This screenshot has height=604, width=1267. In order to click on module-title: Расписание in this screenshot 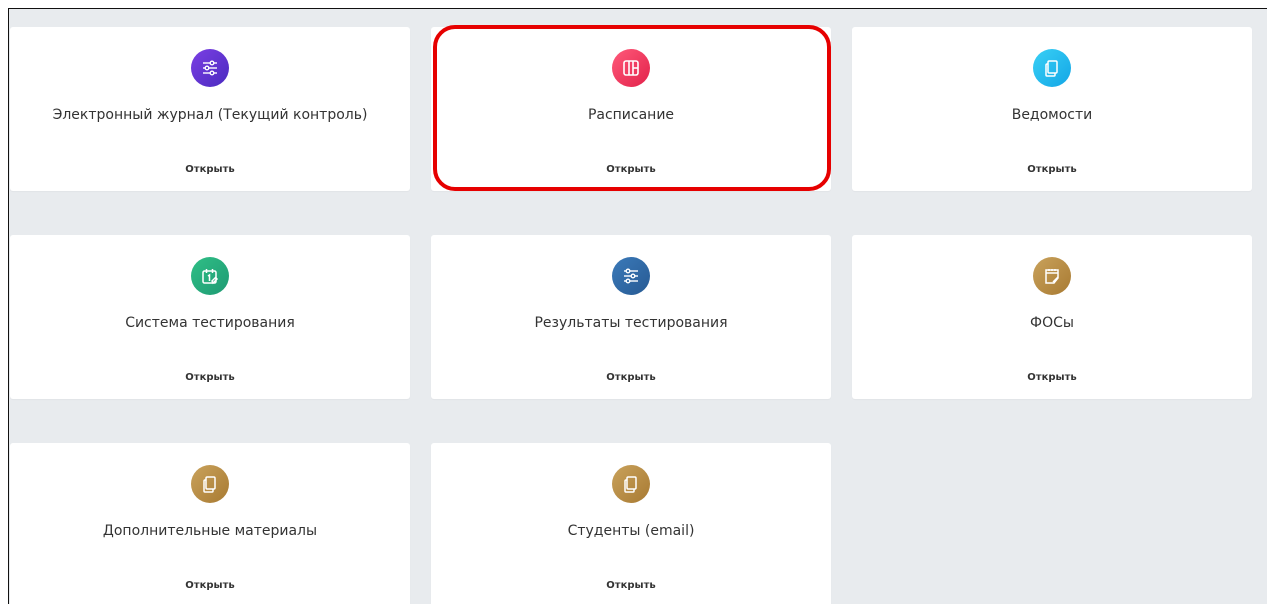, I will do `click(631, 115)`.